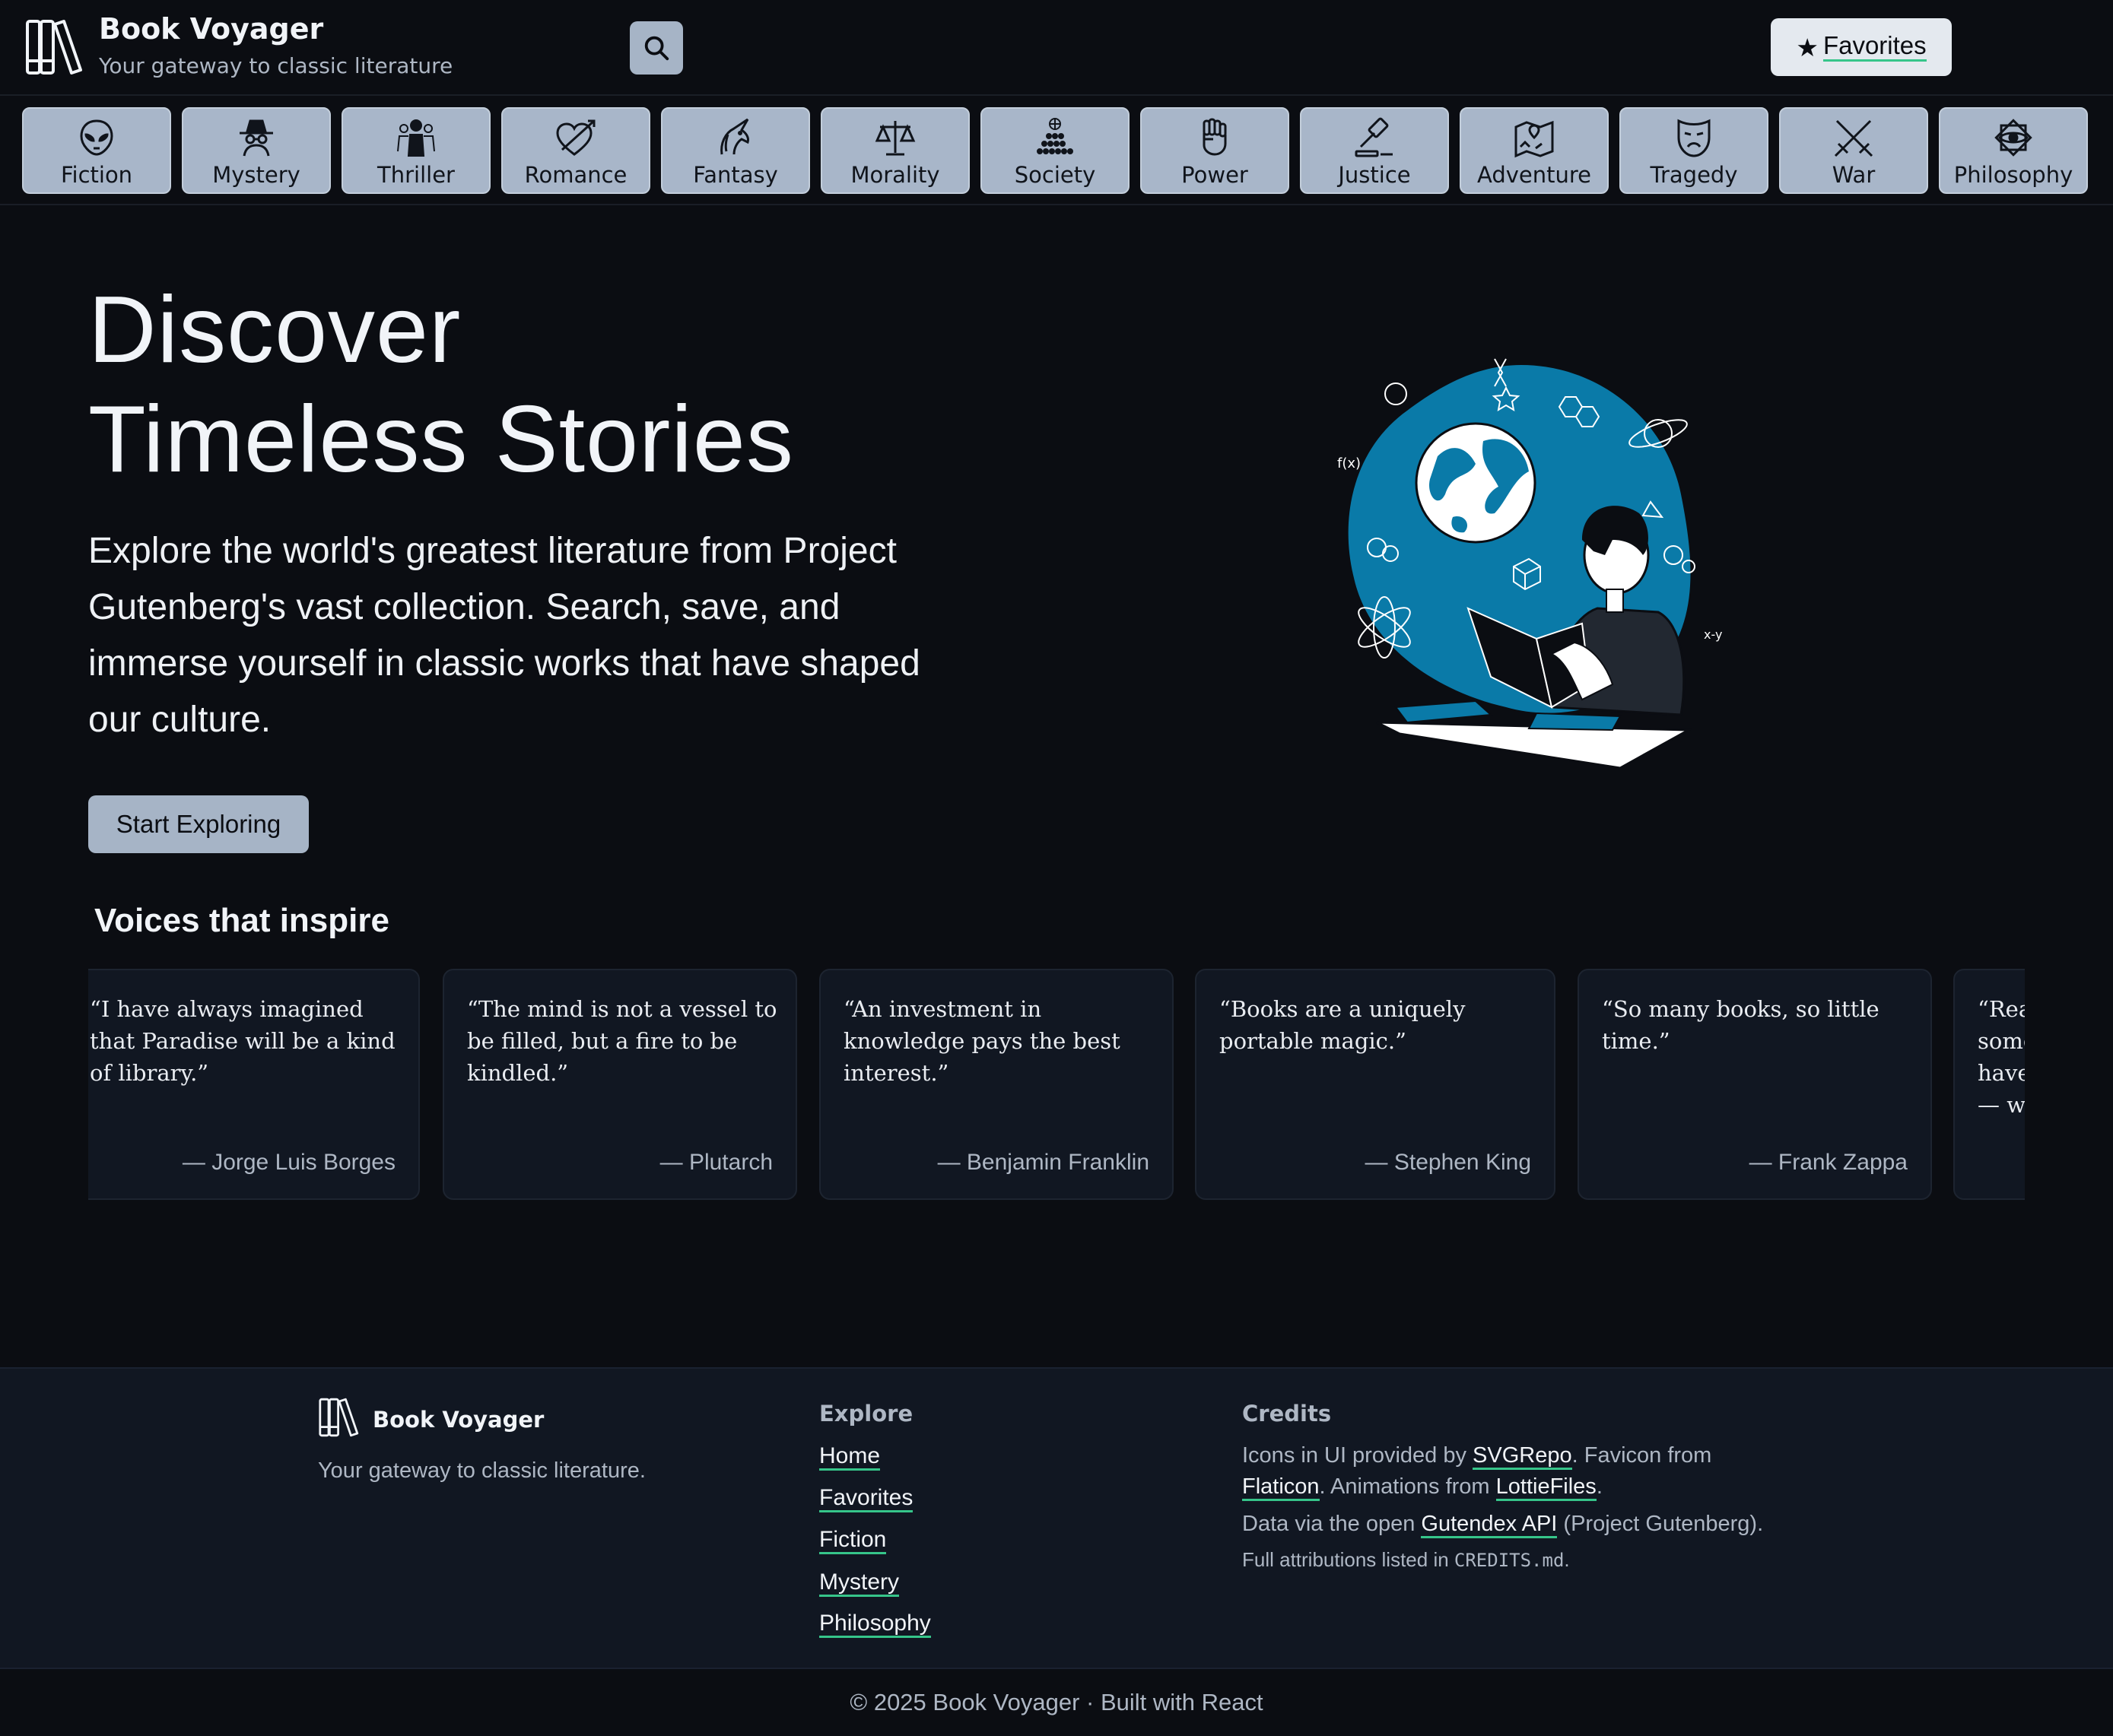 The height and width of the screenshot is (1736, 2113). Describe the element at coordinates (1694, 138) in the screenshot. I see `sad-mask-icon` at that location.